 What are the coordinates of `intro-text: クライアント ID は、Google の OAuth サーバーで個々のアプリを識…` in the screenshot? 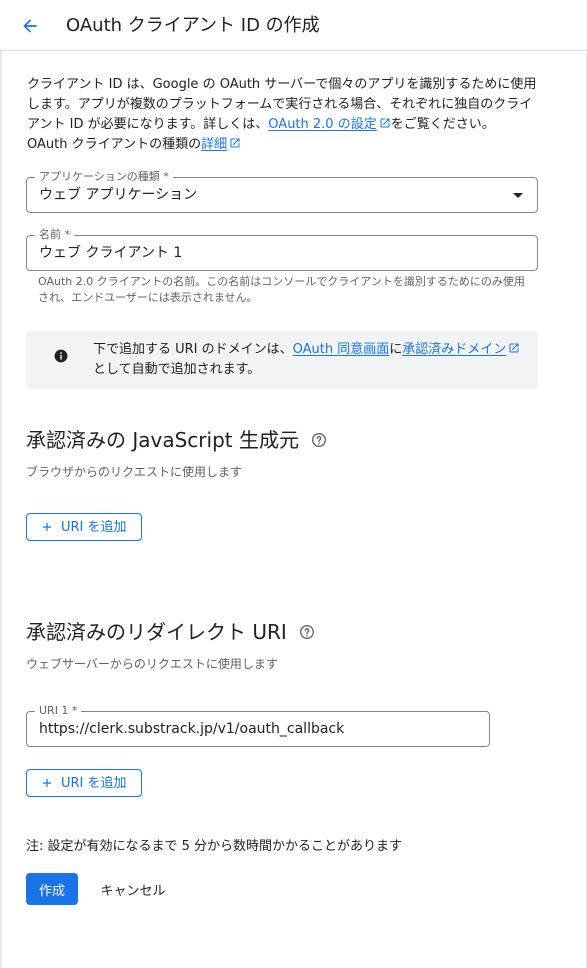 It's located at (282, 115).